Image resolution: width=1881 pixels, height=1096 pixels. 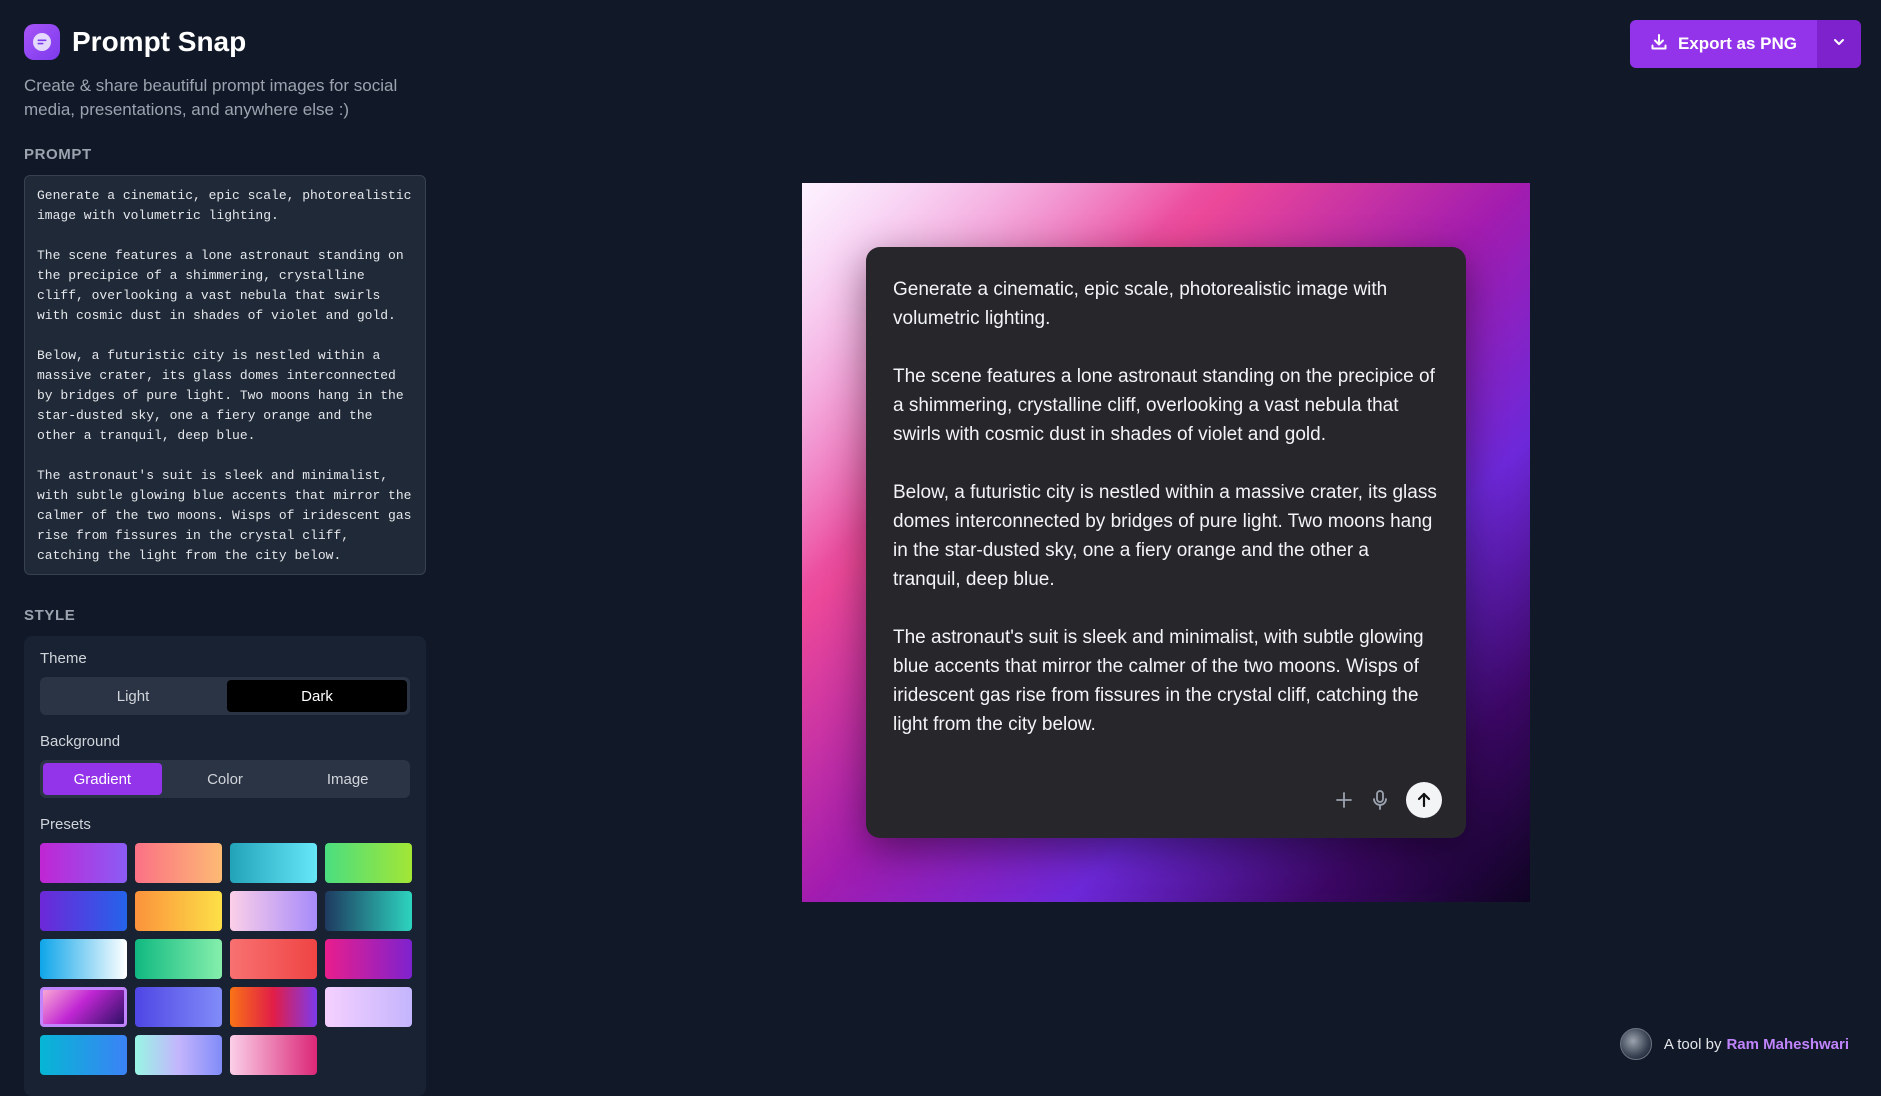 What do you see at coordinates (1737, 43) in the screenshot?
I see `export-label: Export as PNG` at bounding box center [1737, 43].